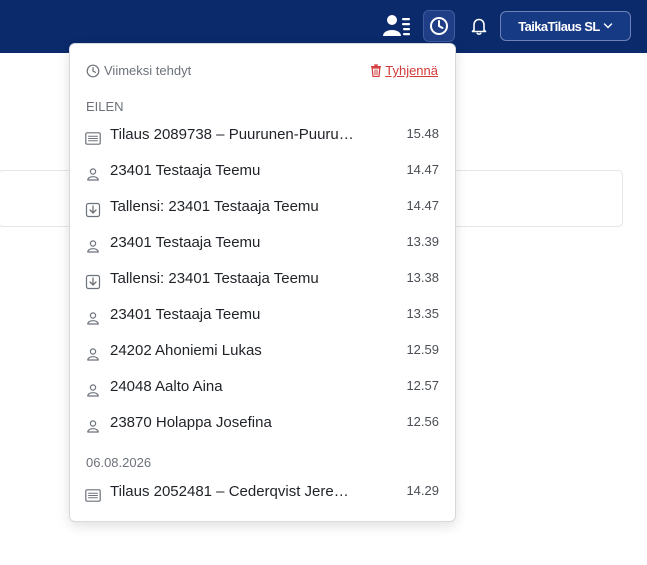 The image size is (647, 565). Describe the element at coordinates (607, 26) in the screenshot. I see `chevron-down-icon` at that location.